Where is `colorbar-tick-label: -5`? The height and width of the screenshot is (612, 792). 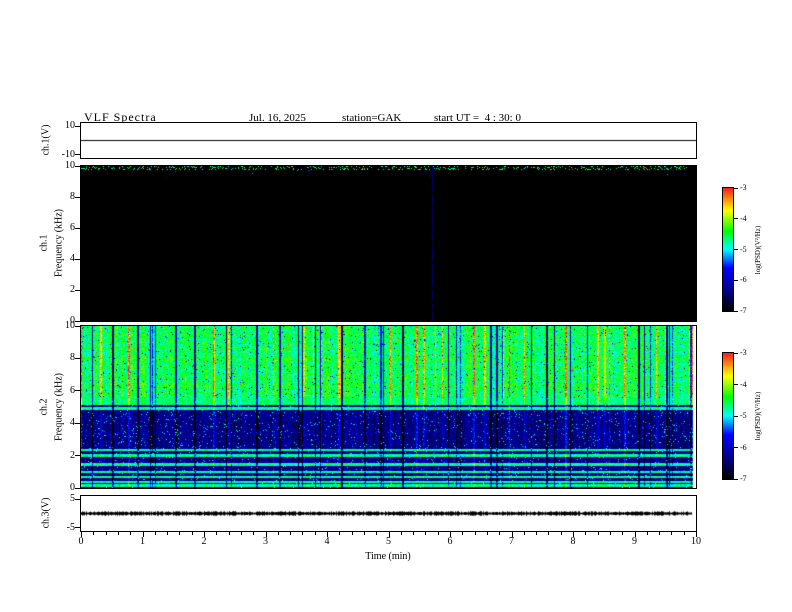 colorbar-tick-label: -5 is located at coordinates (743, 249).